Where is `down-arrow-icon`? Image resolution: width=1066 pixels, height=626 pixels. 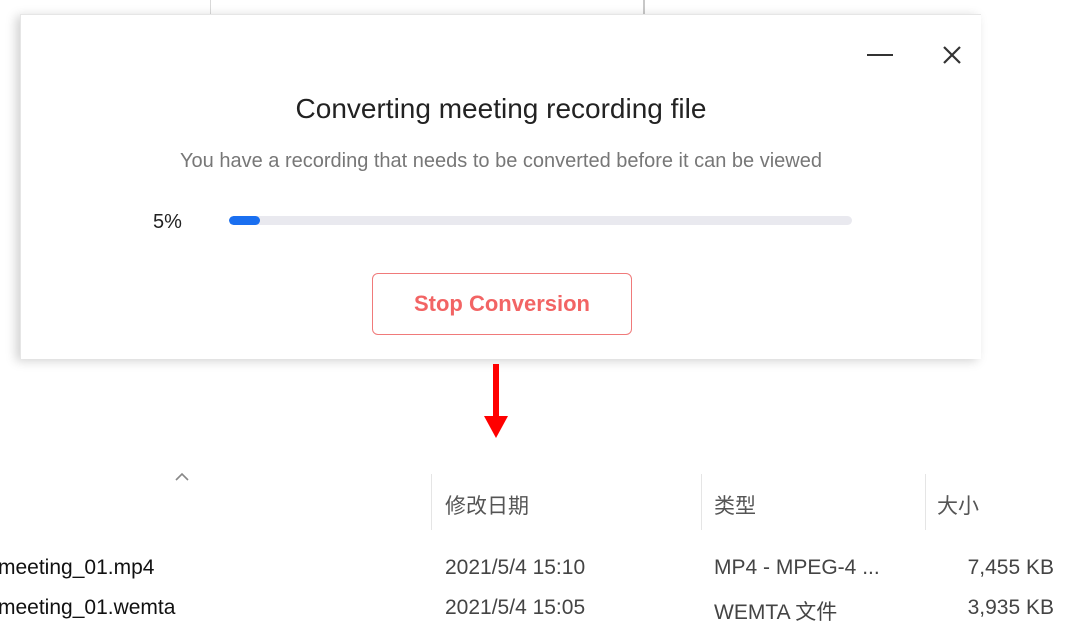
down-arrow-icon is located at coordinates (496, 401).